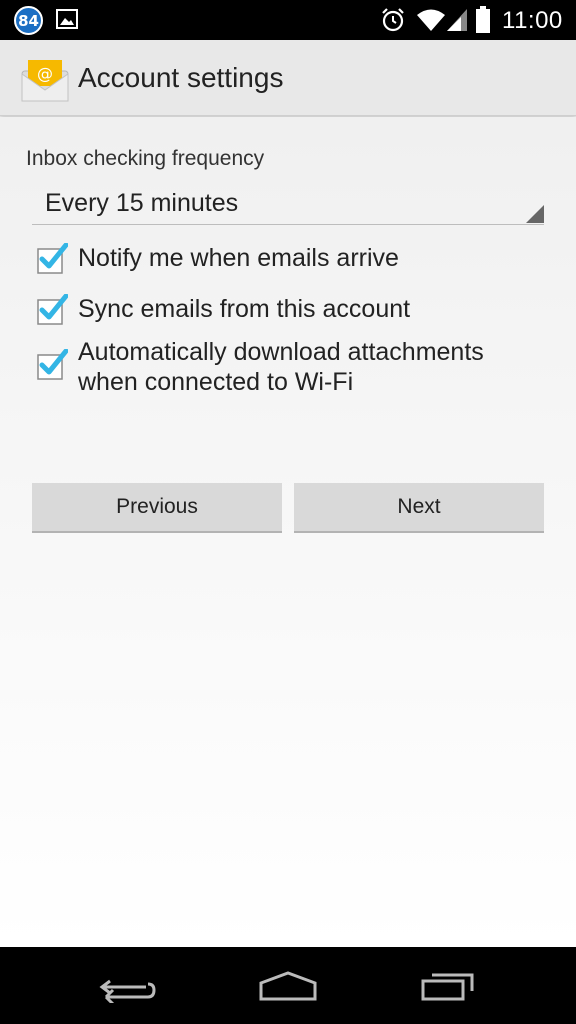  Describe the element at coordinates (535, 214) in the screenshot. I see `spinner-arrow-icon` at that location.